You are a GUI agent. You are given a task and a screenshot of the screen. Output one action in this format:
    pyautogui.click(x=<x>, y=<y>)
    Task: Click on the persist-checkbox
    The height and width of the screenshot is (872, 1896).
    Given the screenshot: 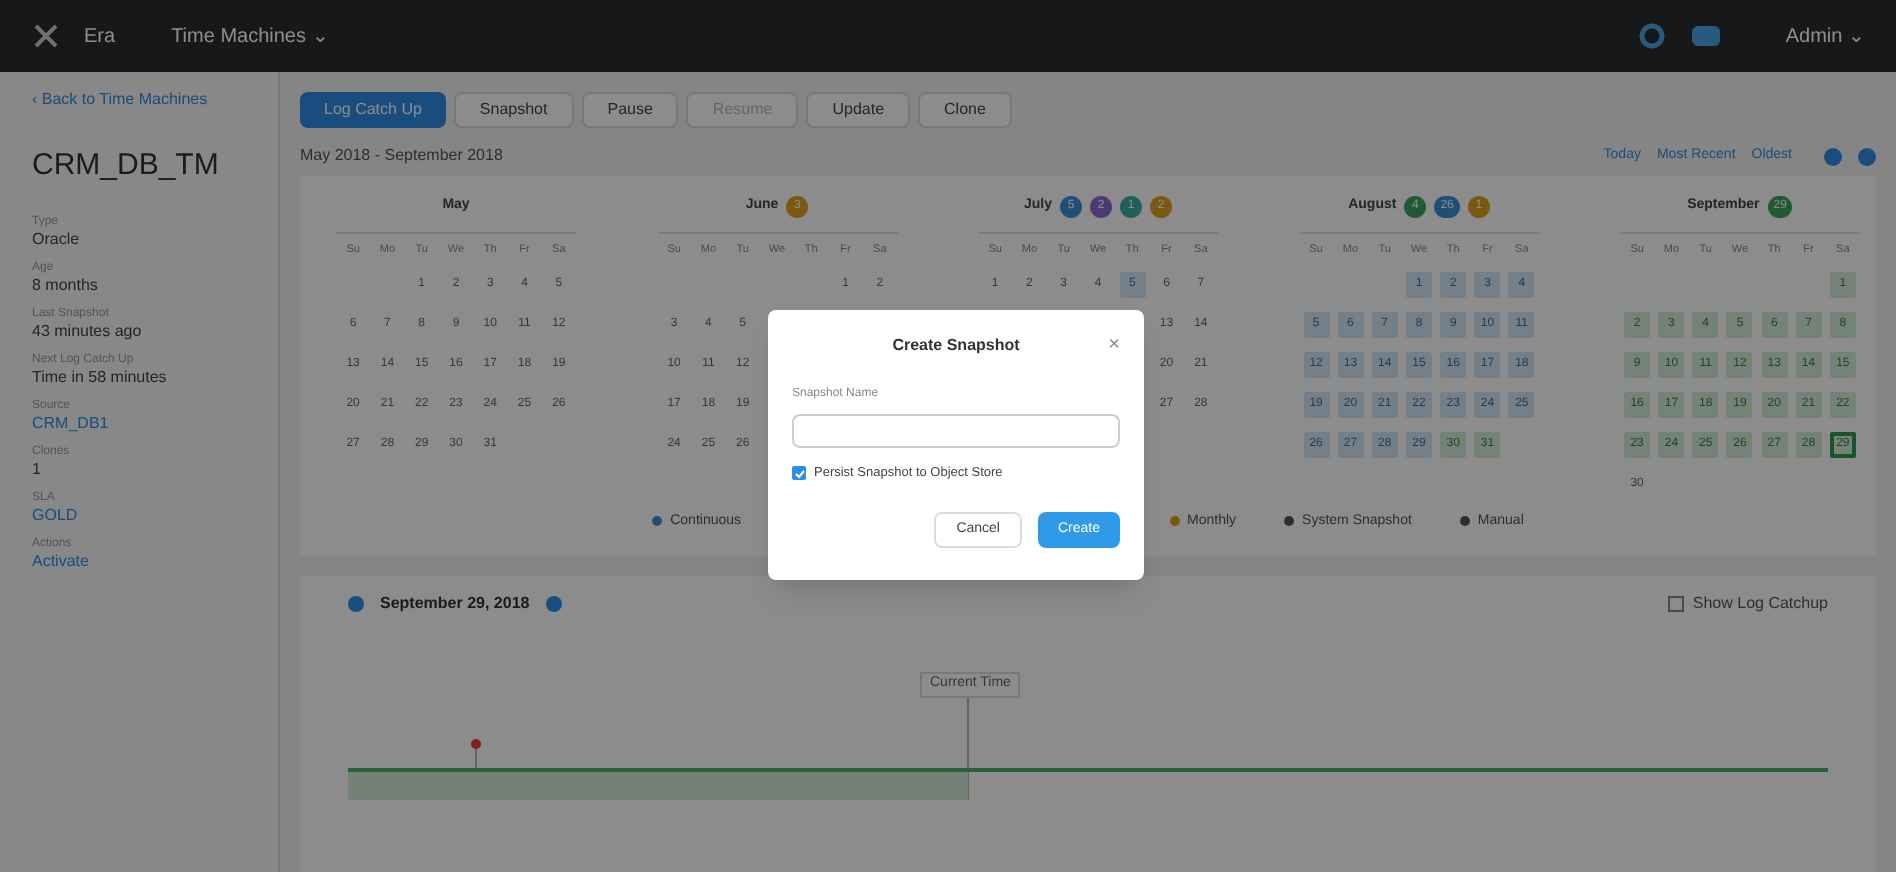 What is the action you would take?
    pyautogui.click(x=799, y=473)
    